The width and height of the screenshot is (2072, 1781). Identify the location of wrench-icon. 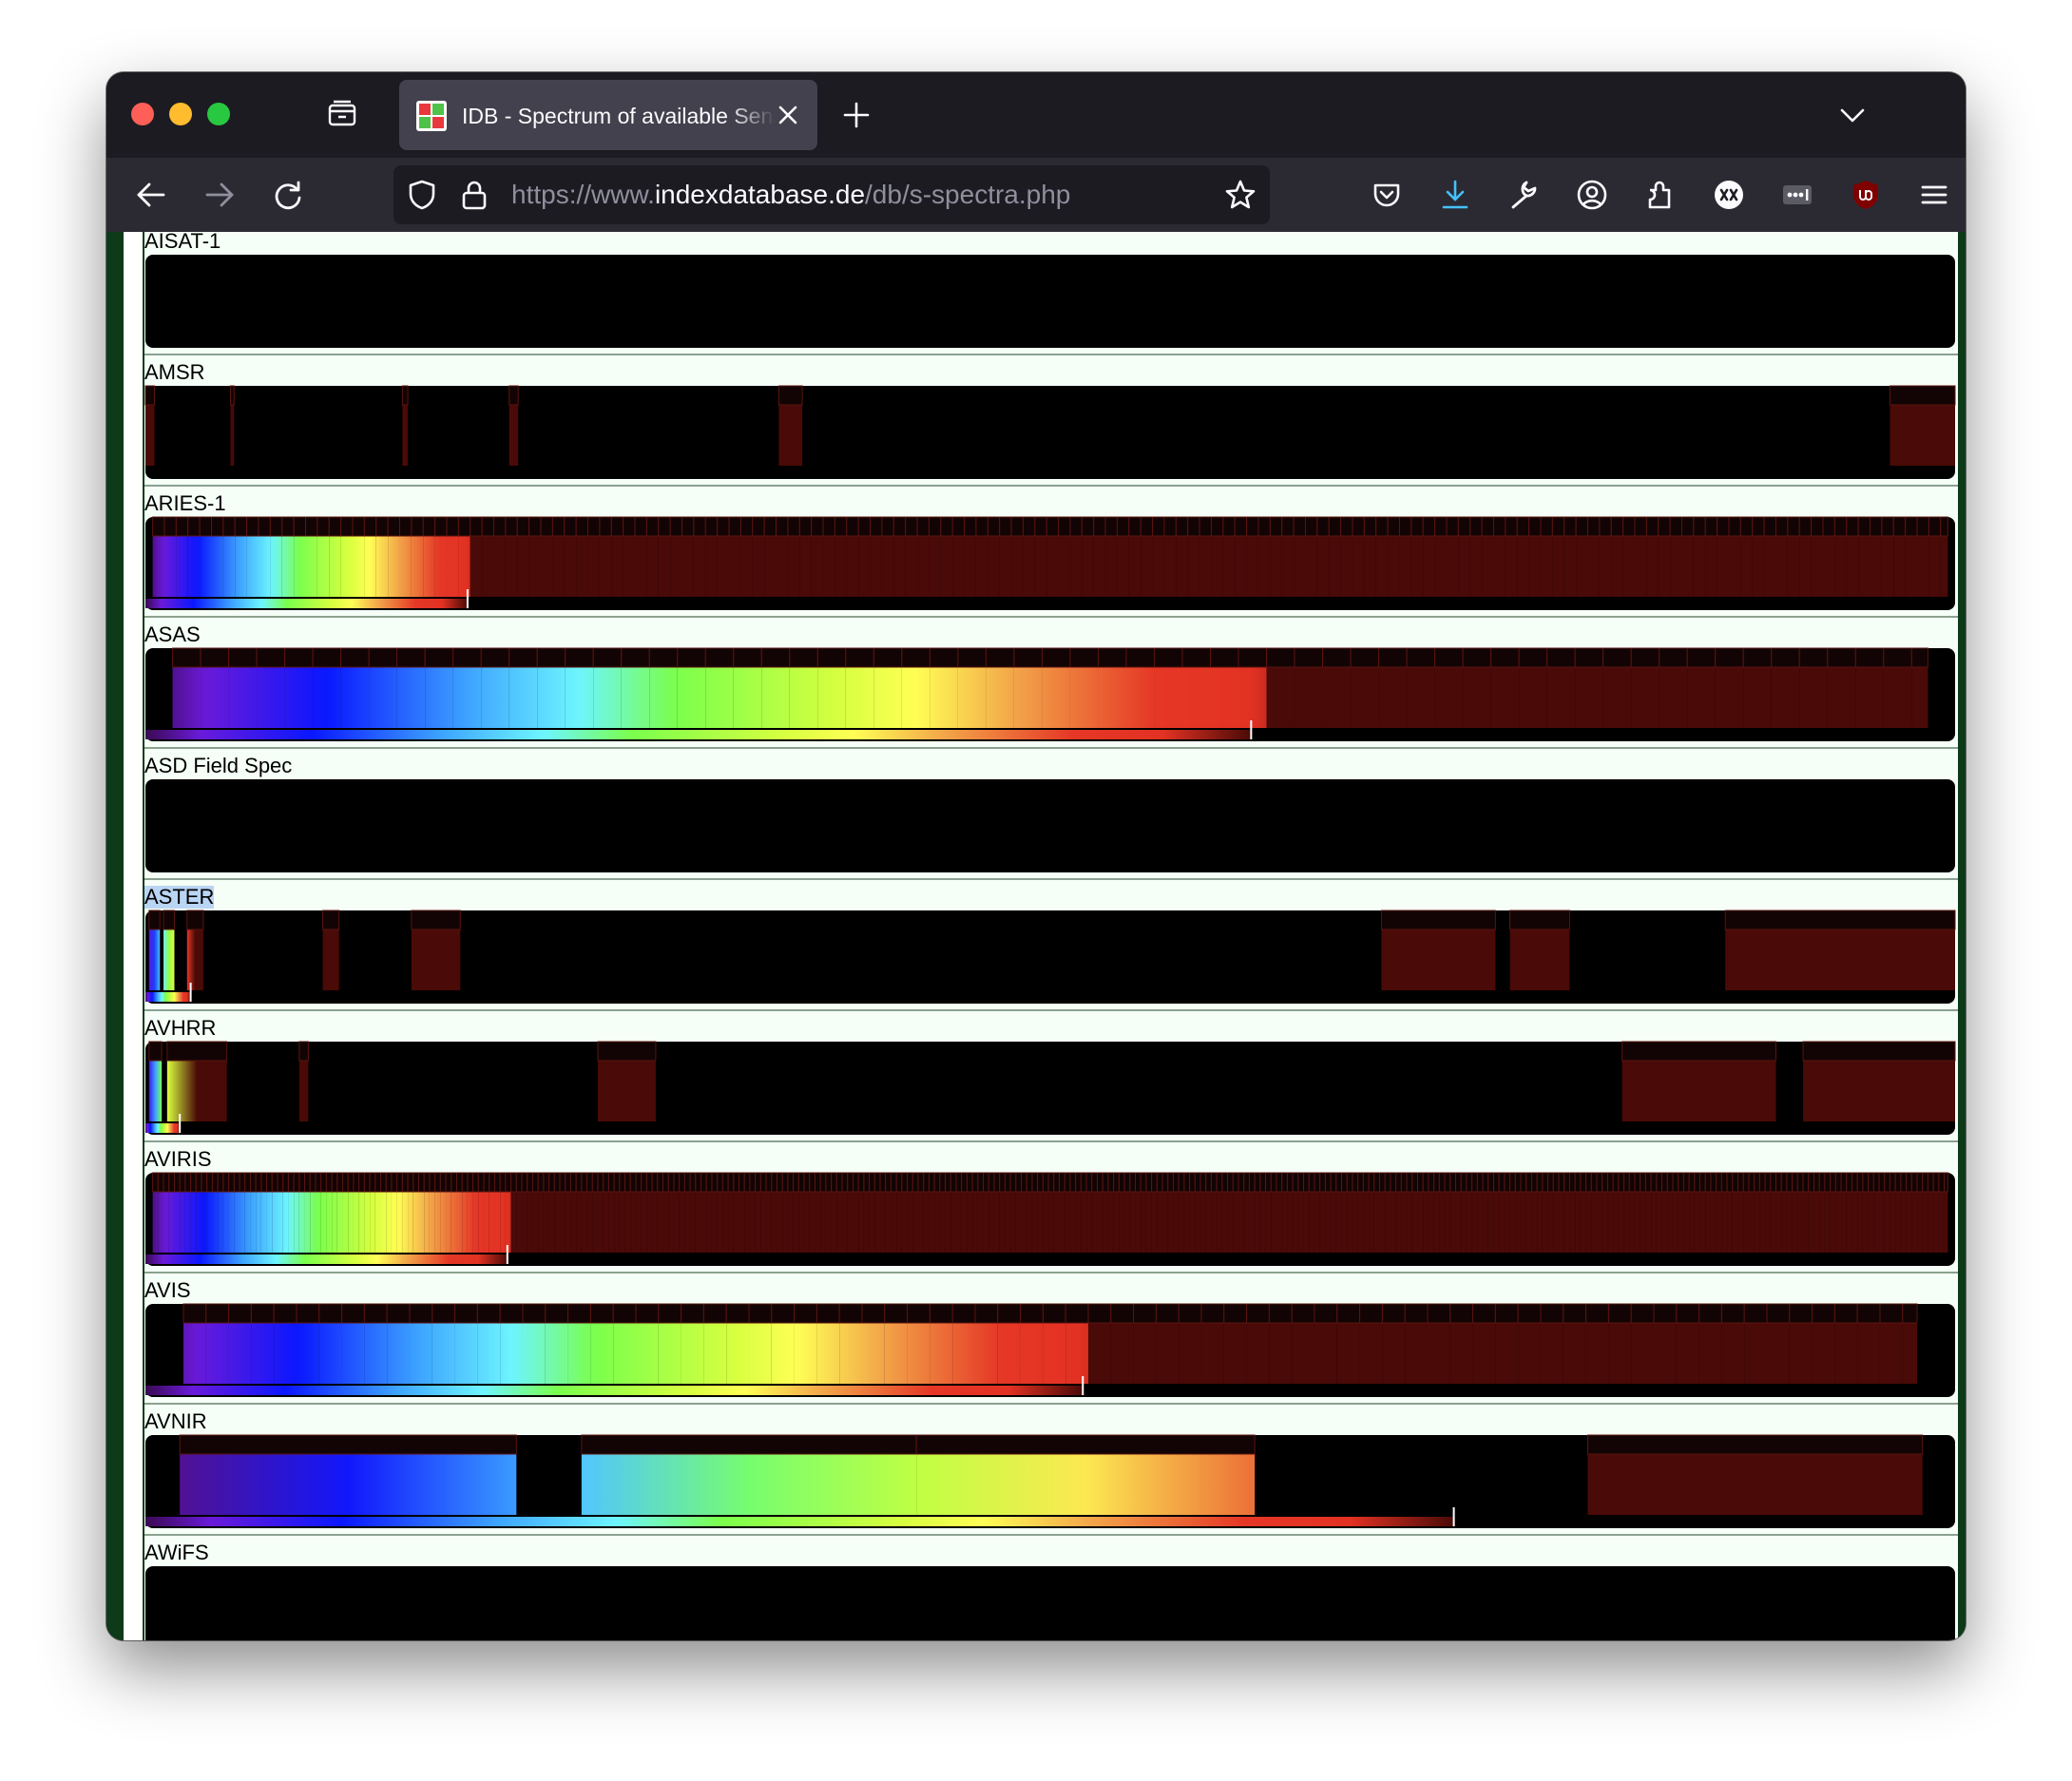
(1523, 195).